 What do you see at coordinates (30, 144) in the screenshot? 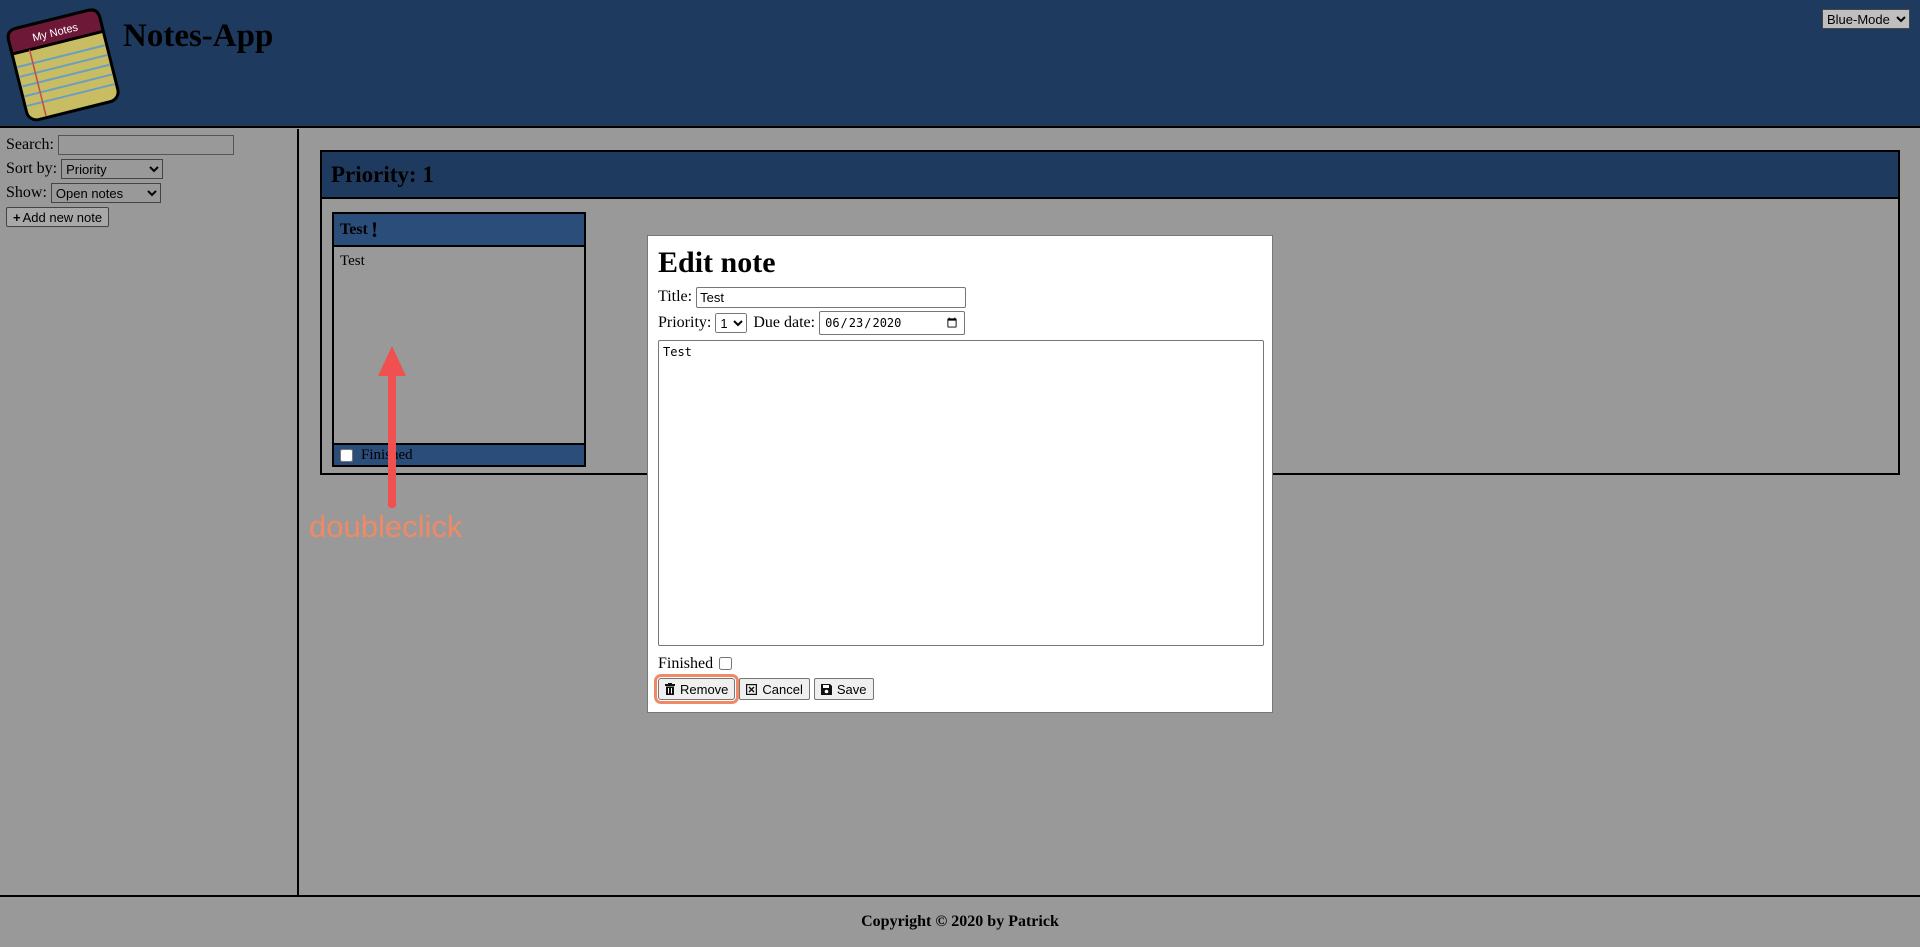
I see `search-label: Search:` at bounding box center [30, 144].